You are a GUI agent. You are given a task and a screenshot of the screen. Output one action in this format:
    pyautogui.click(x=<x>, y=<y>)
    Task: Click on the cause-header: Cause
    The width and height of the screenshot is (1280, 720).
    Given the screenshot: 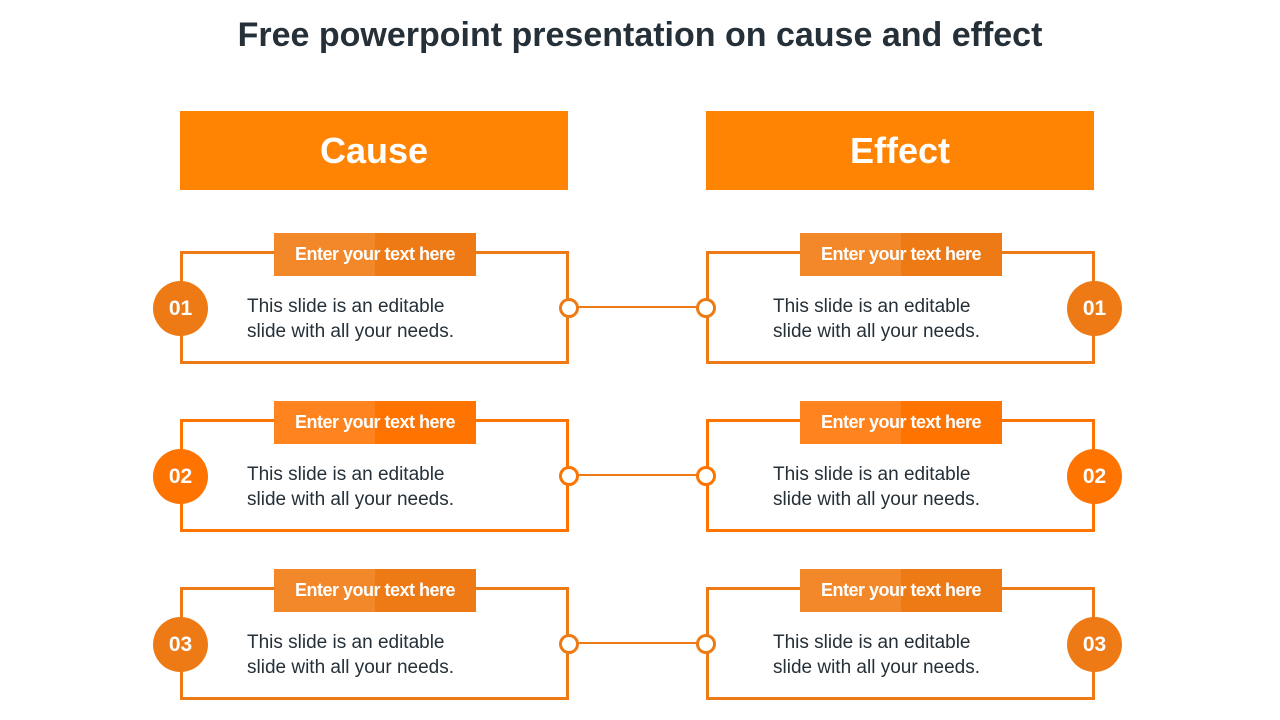 What is the action you would take?
    pyautogui.click(x=374, y=150)
    